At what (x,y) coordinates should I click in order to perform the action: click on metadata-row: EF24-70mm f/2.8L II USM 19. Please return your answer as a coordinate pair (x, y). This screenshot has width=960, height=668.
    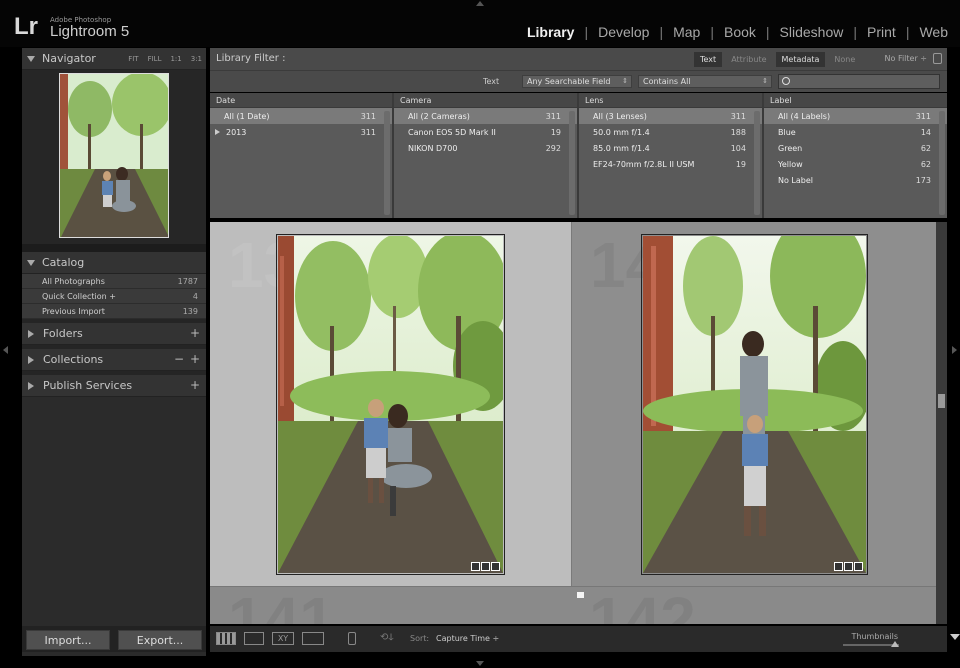
    Looking at the image, I should click on (670, 164).